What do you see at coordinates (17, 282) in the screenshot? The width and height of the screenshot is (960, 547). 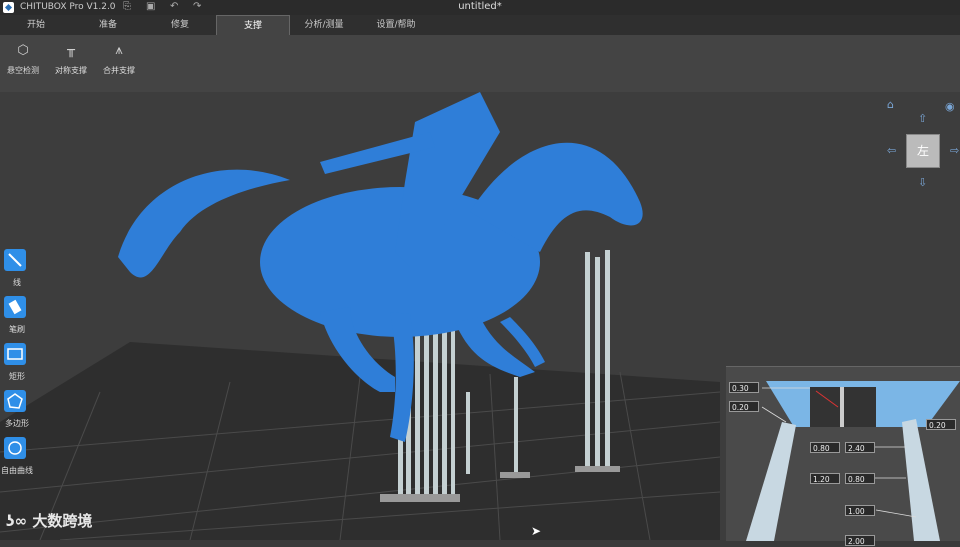 I see `line-tool-label: 线` at bounding box center [17, 282].